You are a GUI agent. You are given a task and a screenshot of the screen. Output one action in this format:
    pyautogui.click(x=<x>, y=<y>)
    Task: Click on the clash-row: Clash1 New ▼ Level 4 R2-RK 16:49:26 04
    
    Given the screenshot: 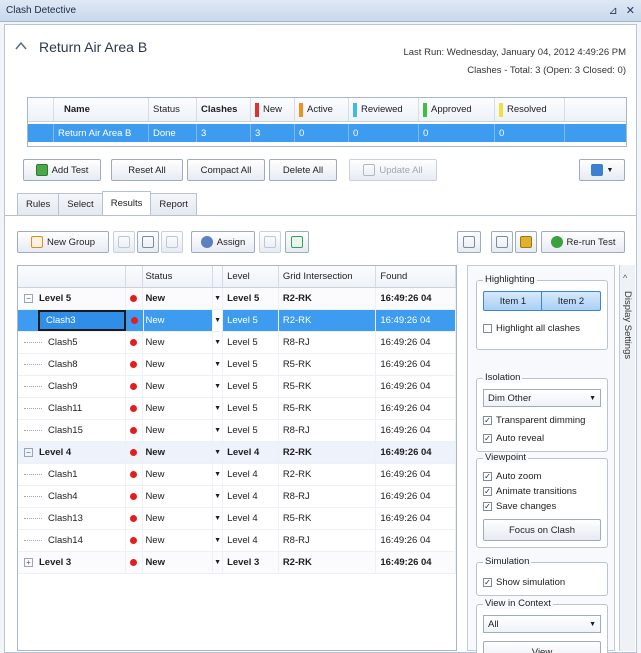 What is the action you would take?
    pyautogui.click(x=237, y=475)
    